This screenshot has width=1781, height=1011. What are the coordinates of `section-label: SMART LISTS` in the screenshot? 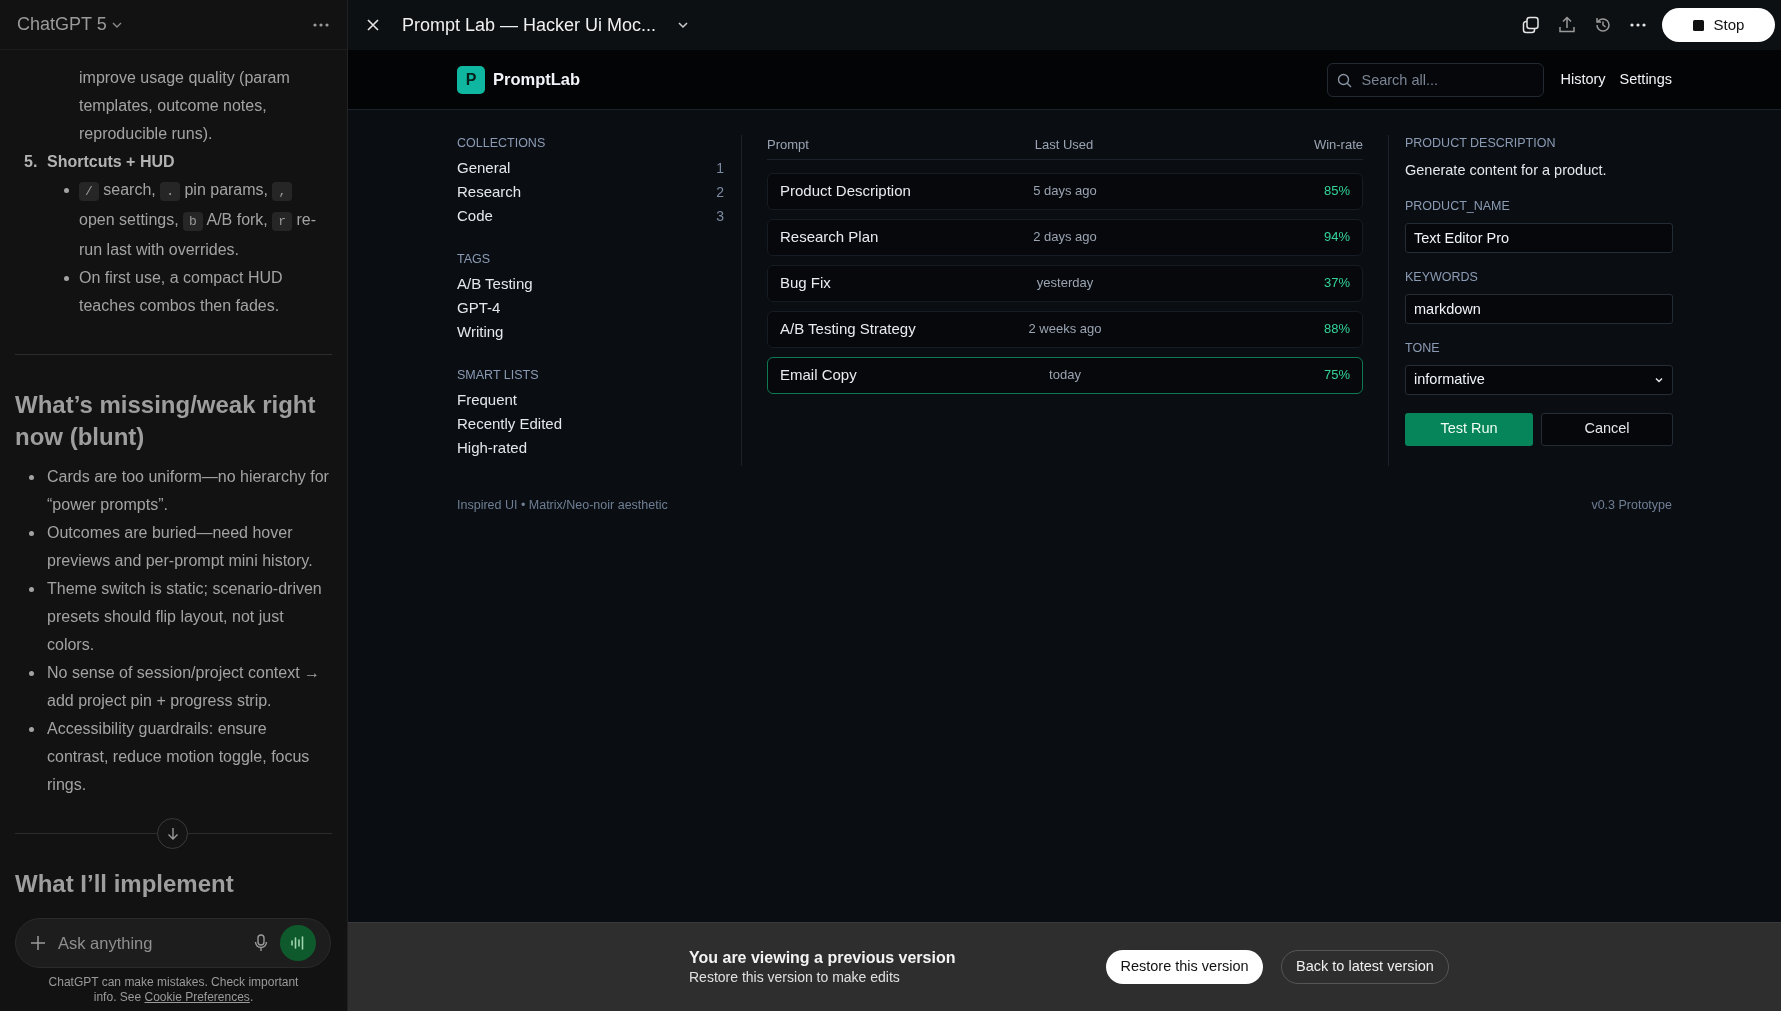 It's located at (498, 375).